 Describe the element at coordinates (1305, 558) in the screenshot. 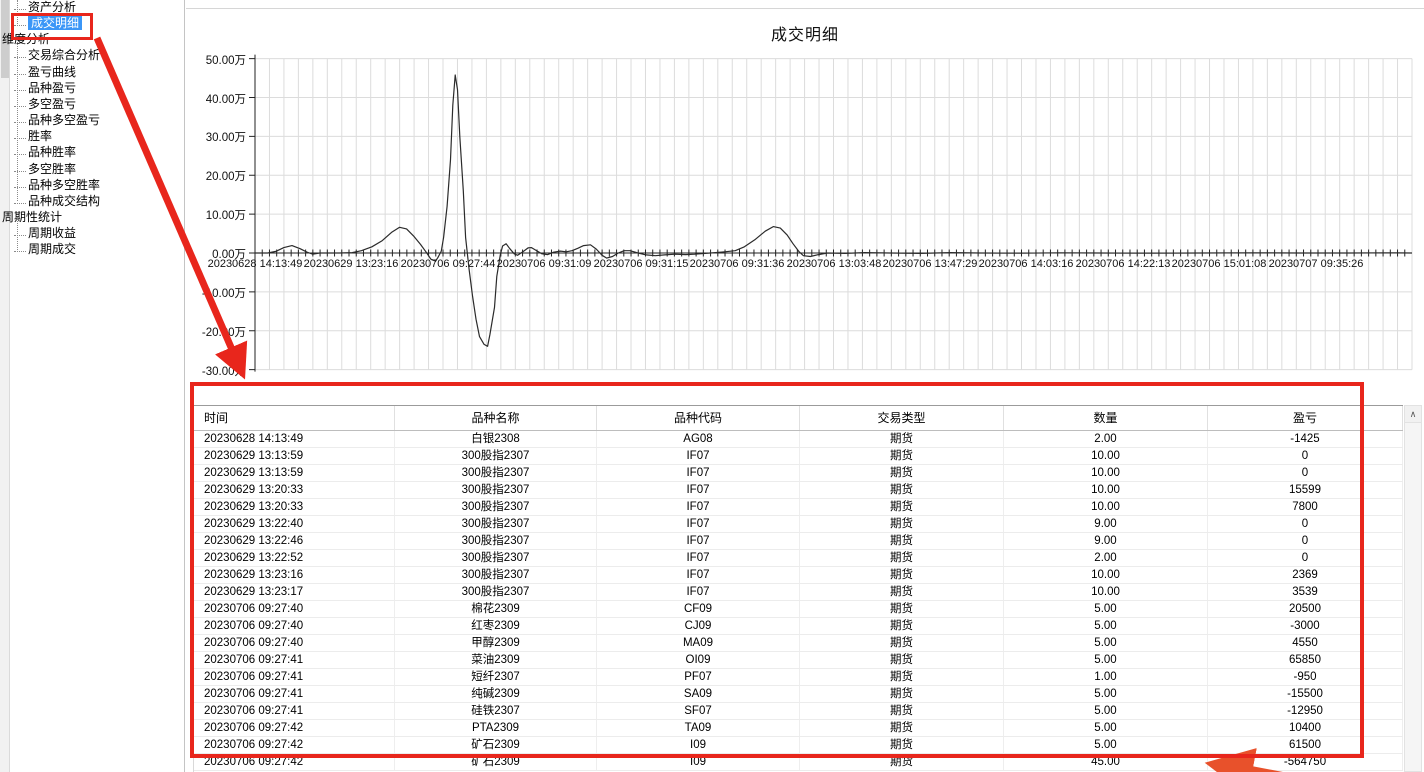

I see `table-cell: 0` at that location.